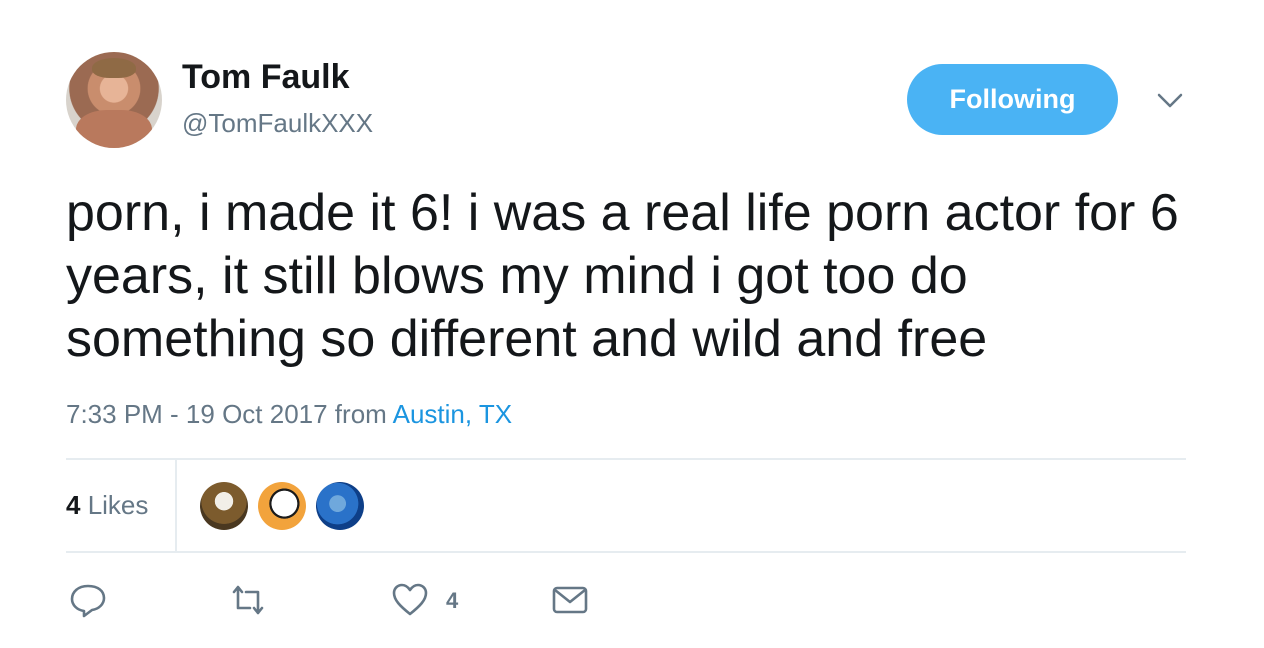  What do you see at coordinates (73, 505) in the screenshot?
I see `likes-count: 4` at bounding box center [73, 505].